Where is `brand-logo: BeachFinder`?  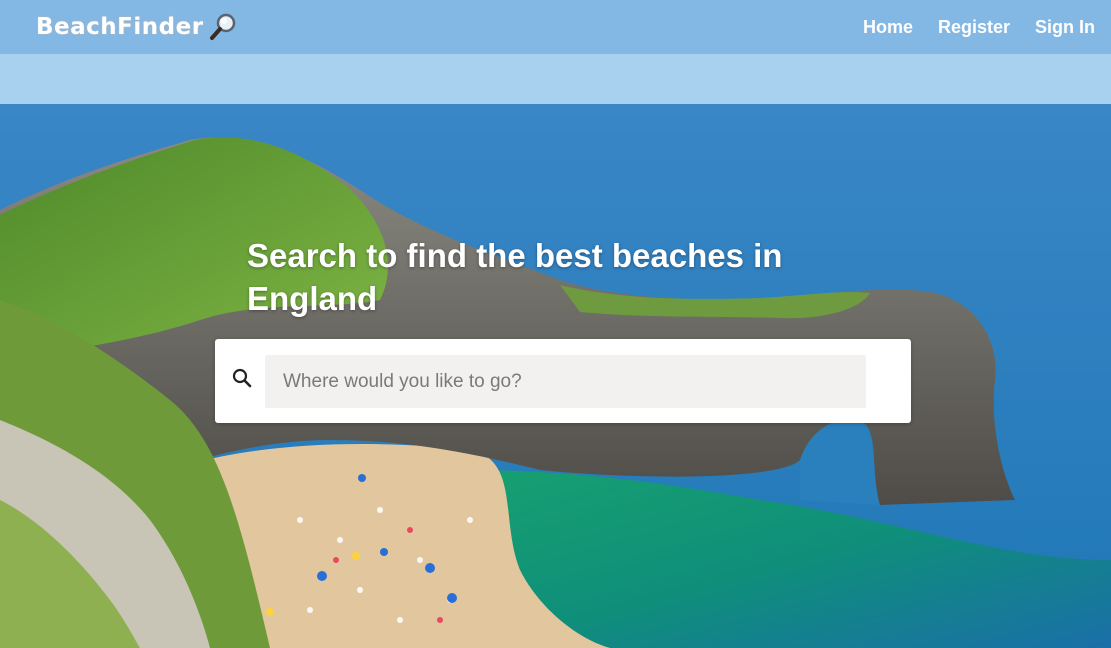
brand-logo: BeachFinder is located at coordinates (137, 27).